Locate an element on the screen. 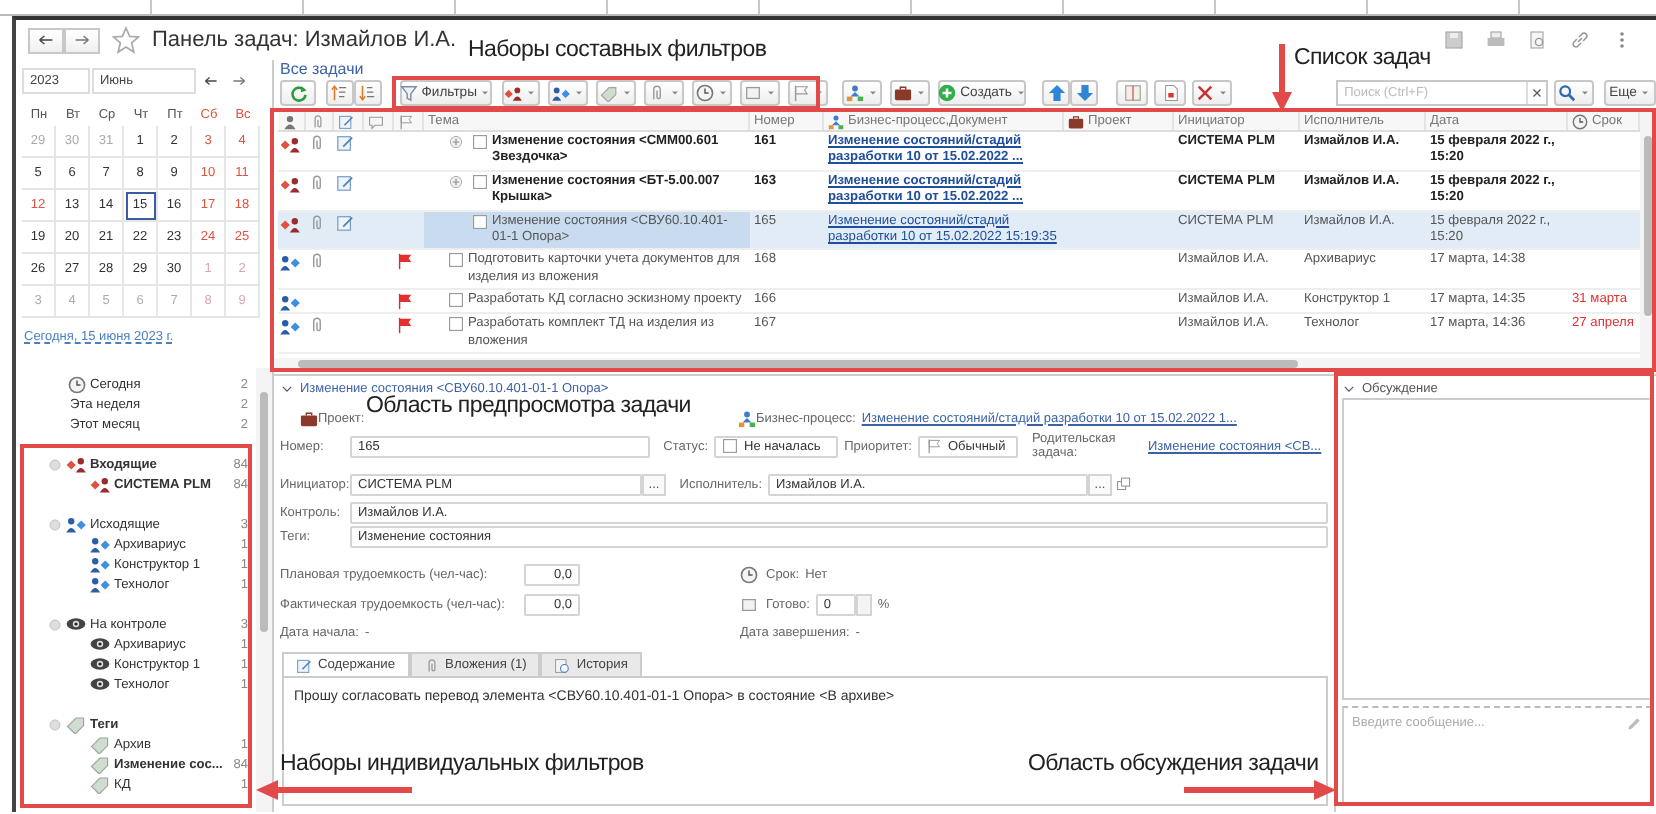 This screenshot has width=1656, height=814. columns-button is located at coordinates (1132, 93).